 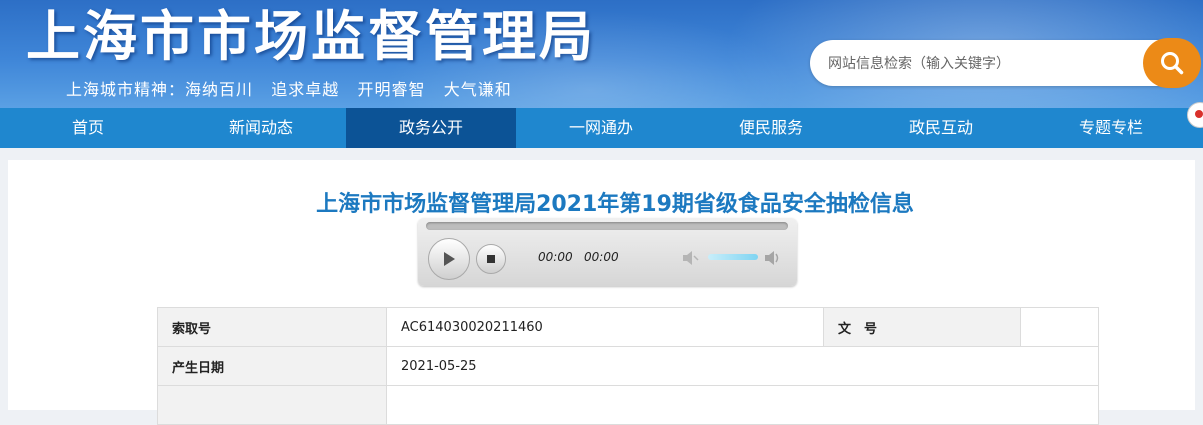 I want to click on main-nav: 首页 新闻动态 政务公开 一网通办 便民服务 政民互动 专题专栏, so click(x=601, y=128).